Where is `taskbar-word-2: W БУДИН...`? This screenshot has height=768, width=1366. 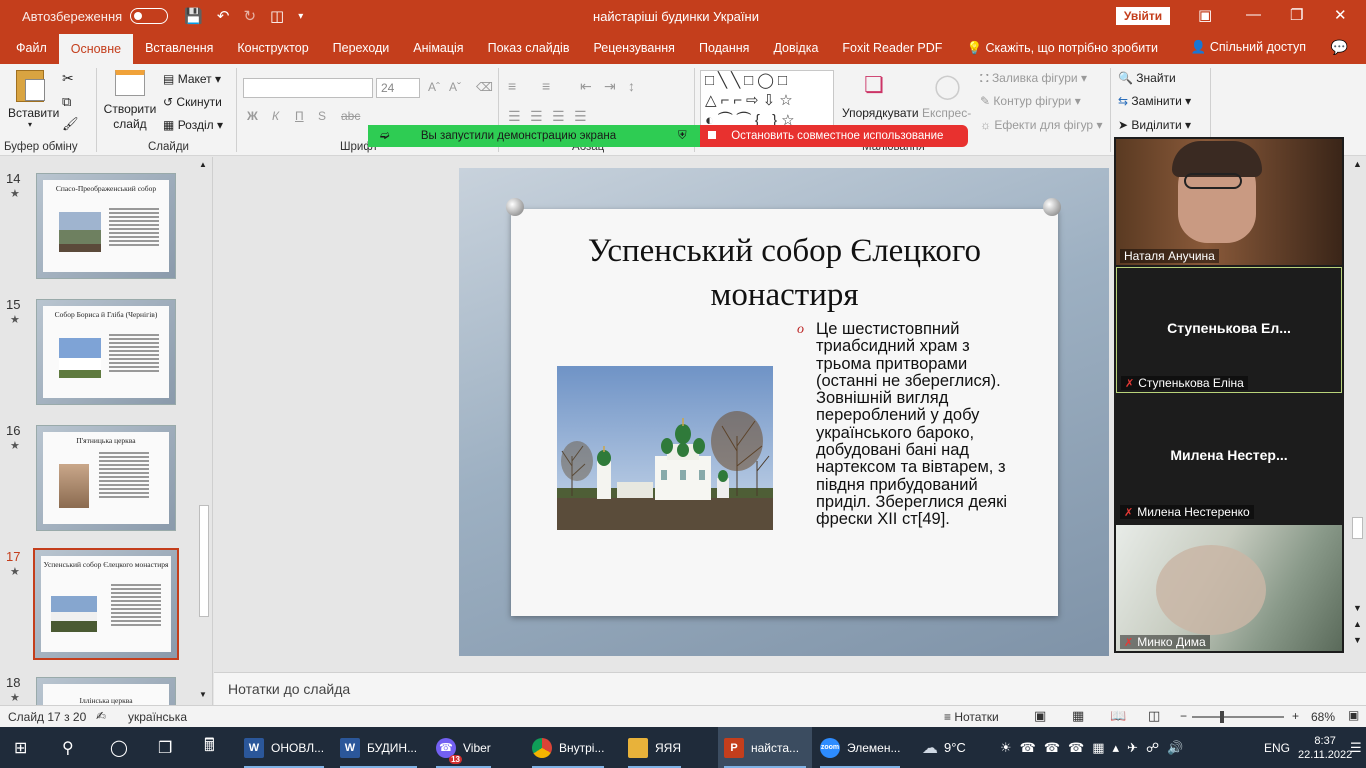 taskbar-word-2: W БУДИН... is located at coordinates (378, 747).